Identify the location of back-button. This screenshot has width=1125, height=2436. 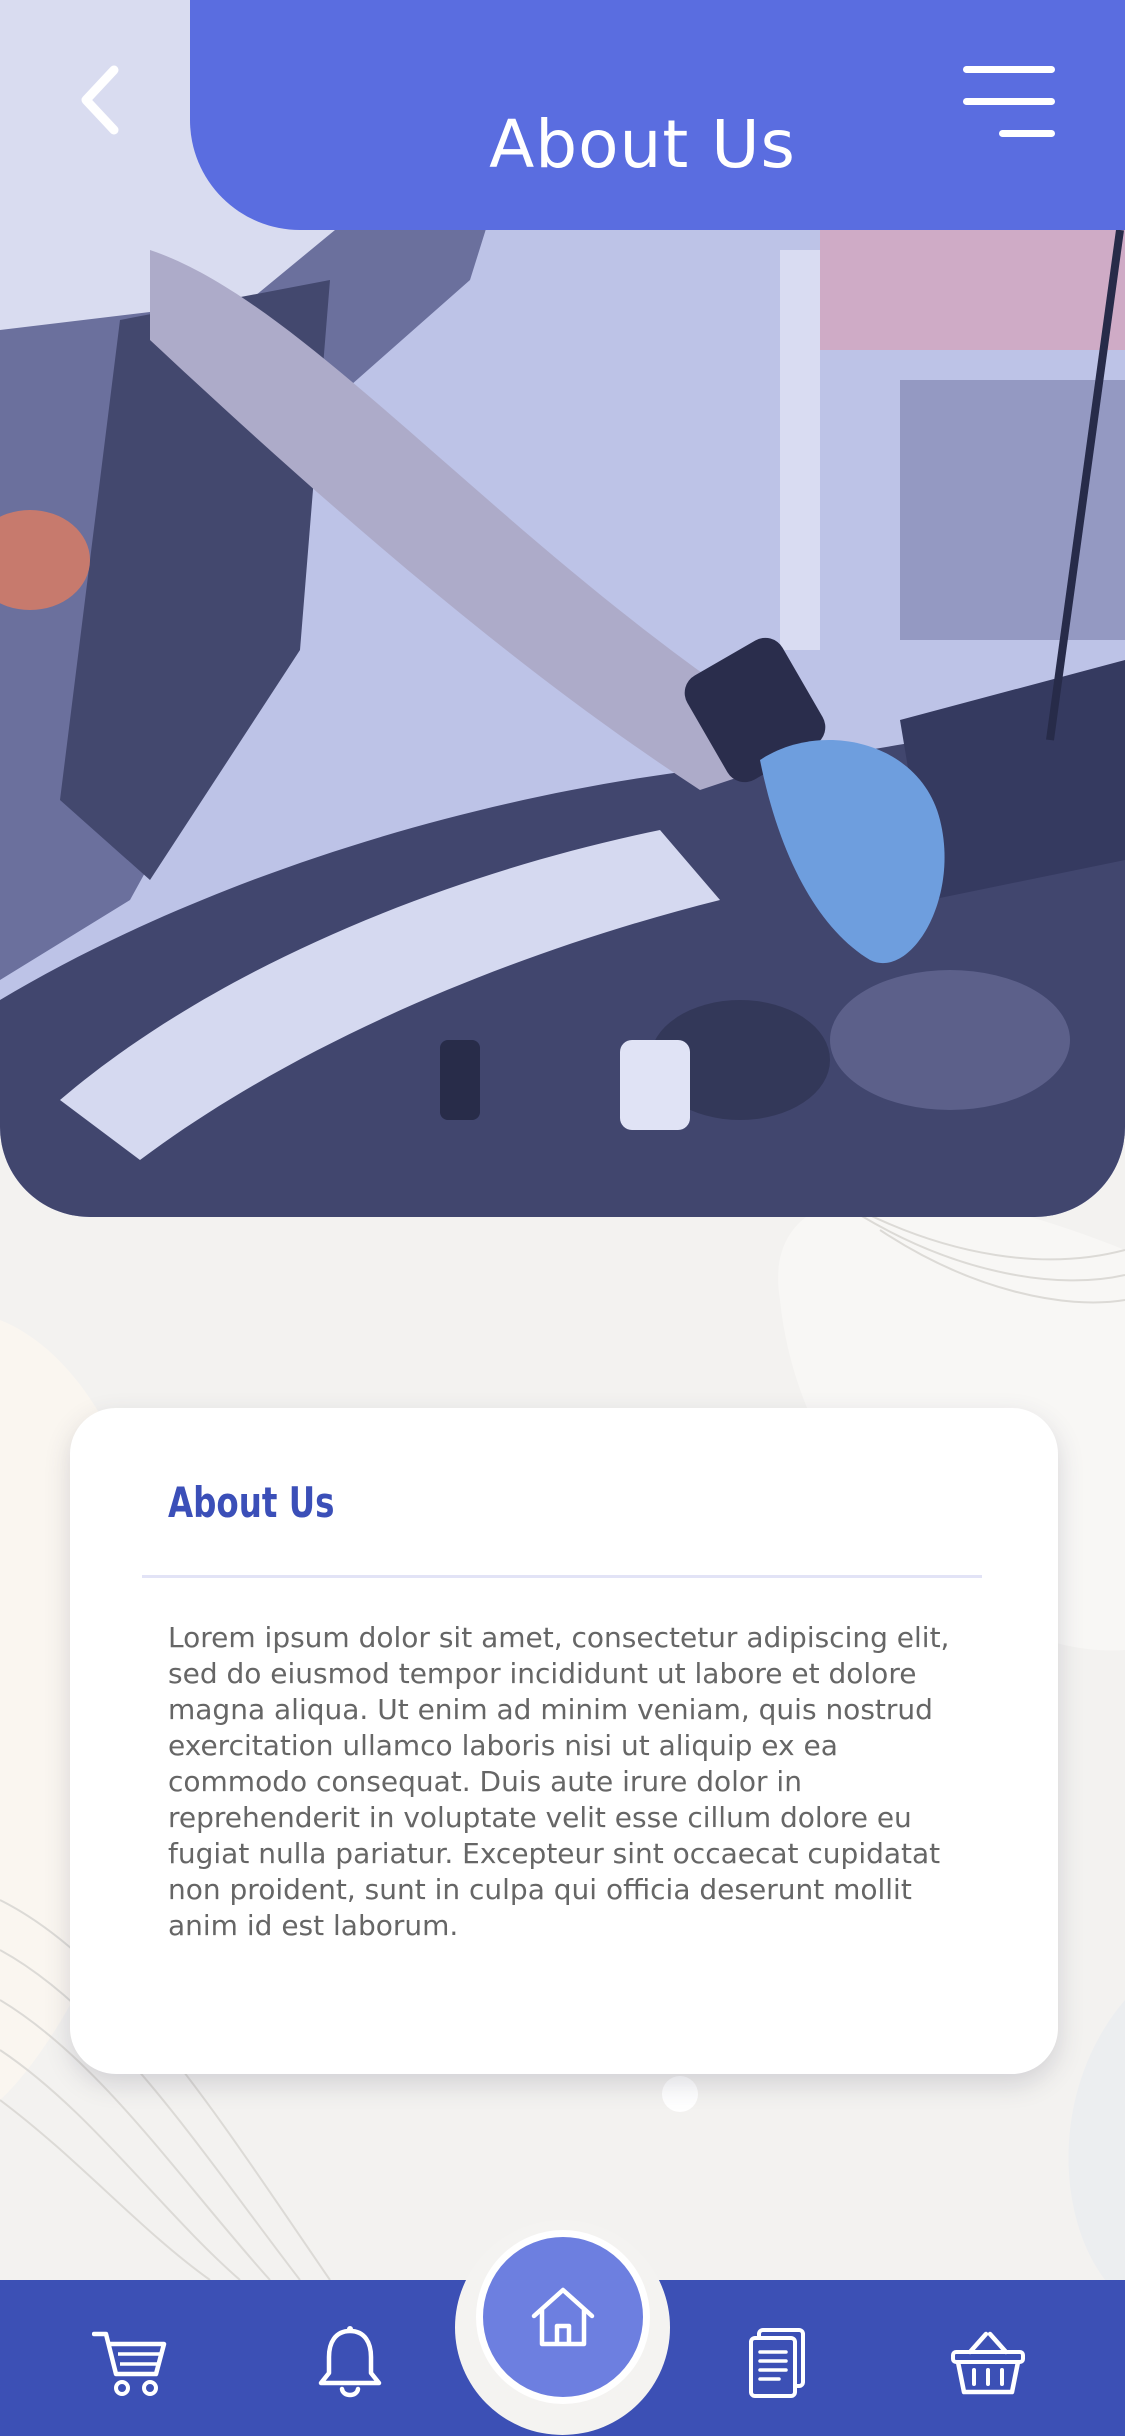
(100, 100).